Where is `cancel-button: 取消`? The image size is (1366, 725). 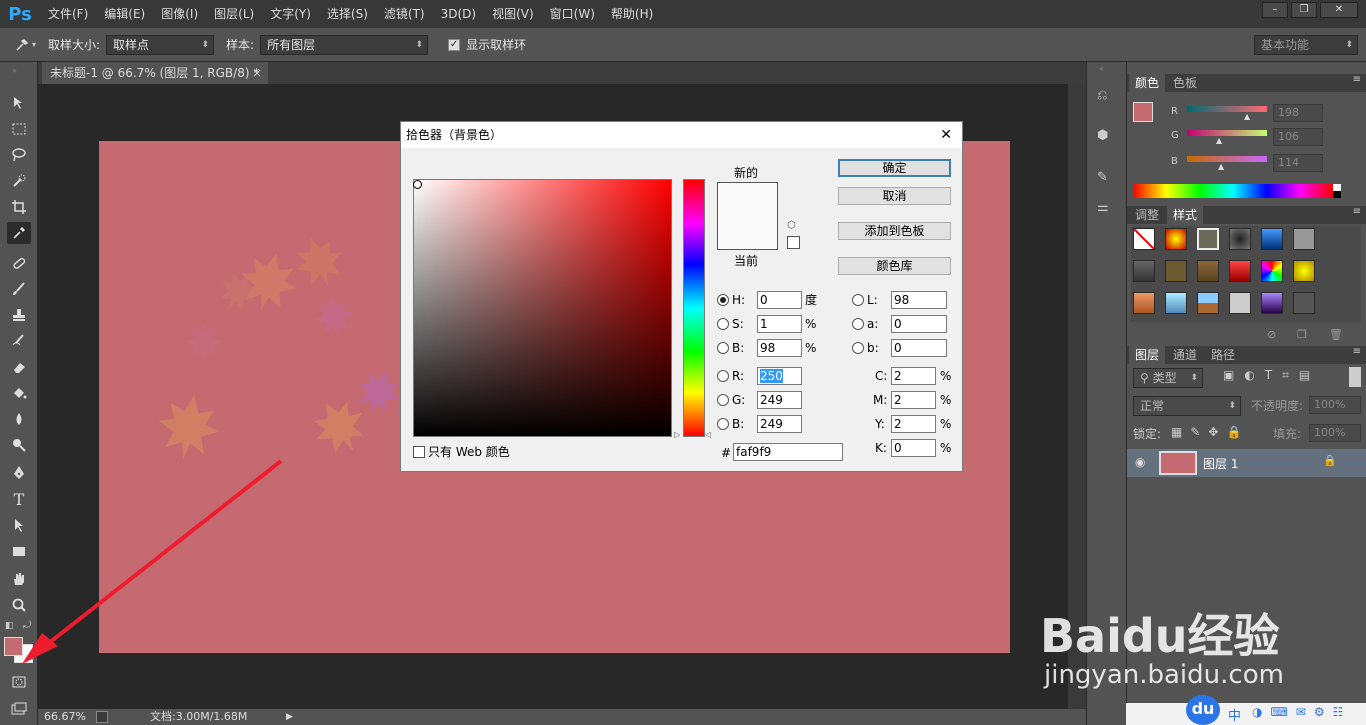 cancel-button: 取消 is located at coordinates (894, 196).